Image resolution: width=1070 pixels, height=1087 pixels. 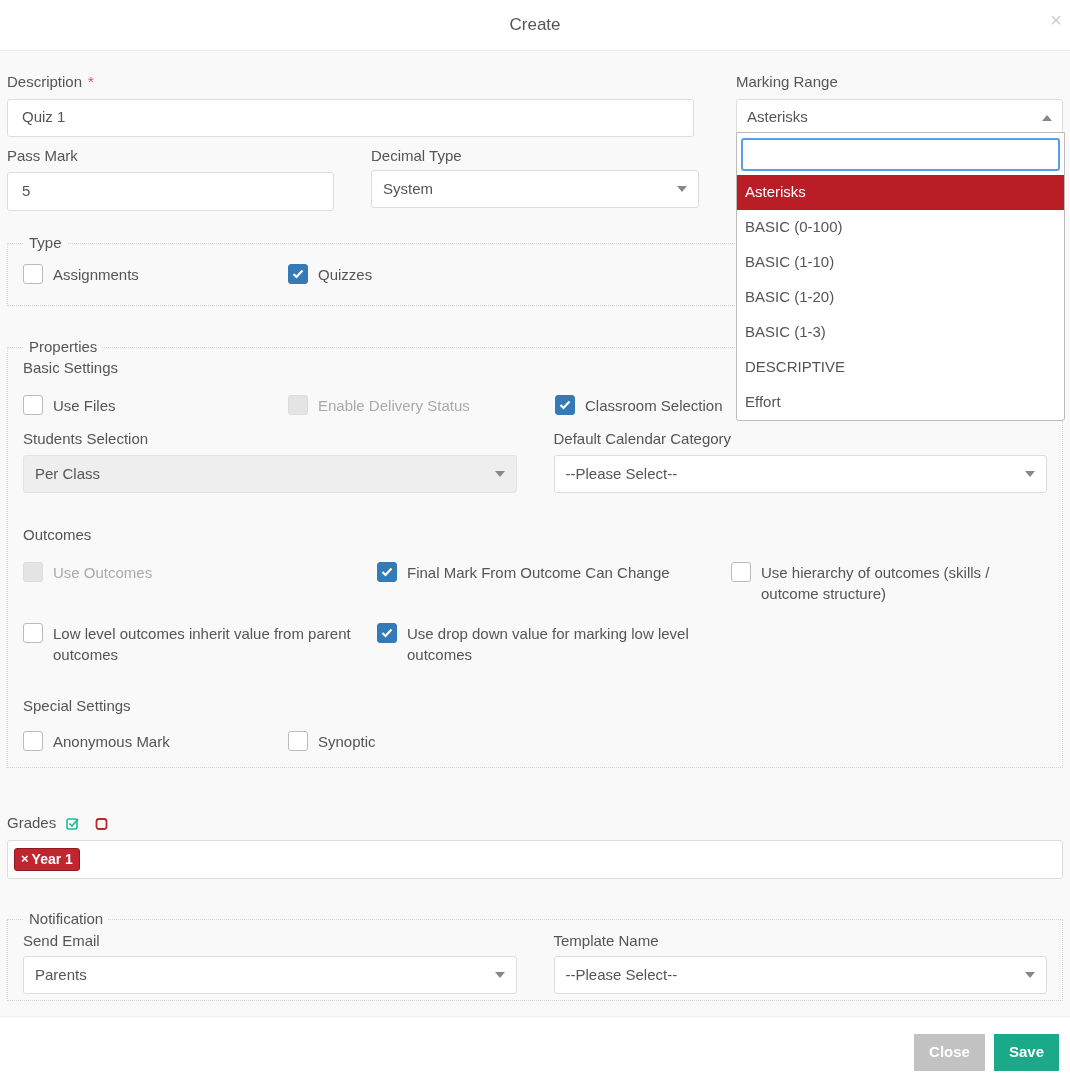 I want to click on field-label: Students Selection, so click(x=86, y=438).